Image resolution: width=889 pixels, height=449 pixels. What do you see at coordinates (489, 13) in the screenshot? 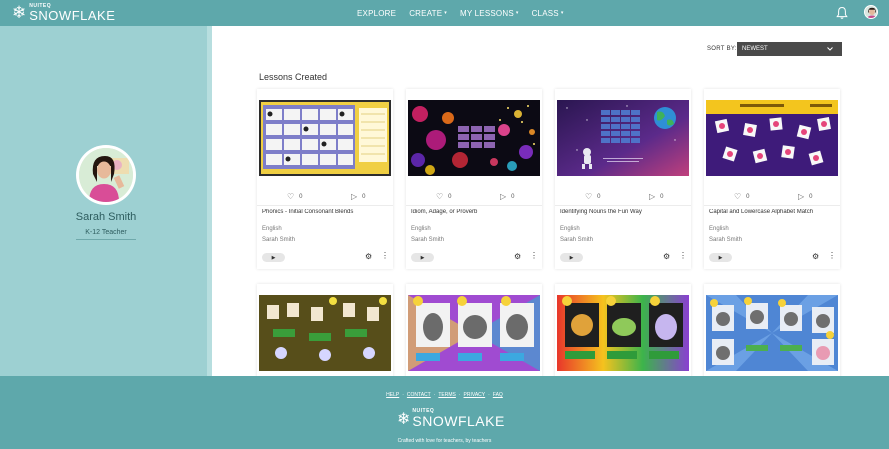
I see `nav-my-lessons: MY LESSONS ▾` at bounding box center [489, 13].